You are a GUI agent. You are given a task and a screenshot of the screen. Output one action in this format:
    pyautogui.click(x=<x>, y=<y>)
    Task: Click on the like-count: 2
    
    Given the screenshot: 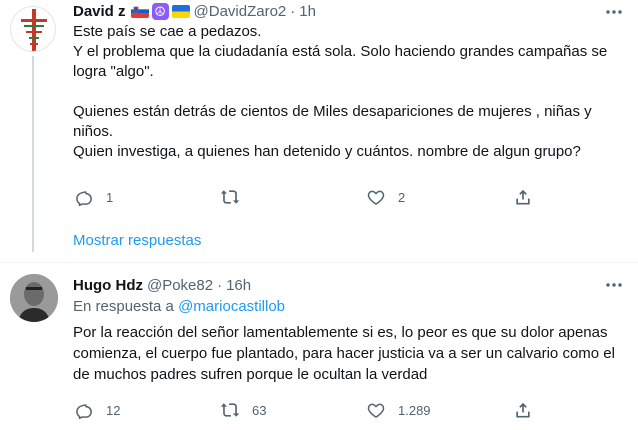 What is the action you would take?
    pyautogui.click(x=402, y=197)
    